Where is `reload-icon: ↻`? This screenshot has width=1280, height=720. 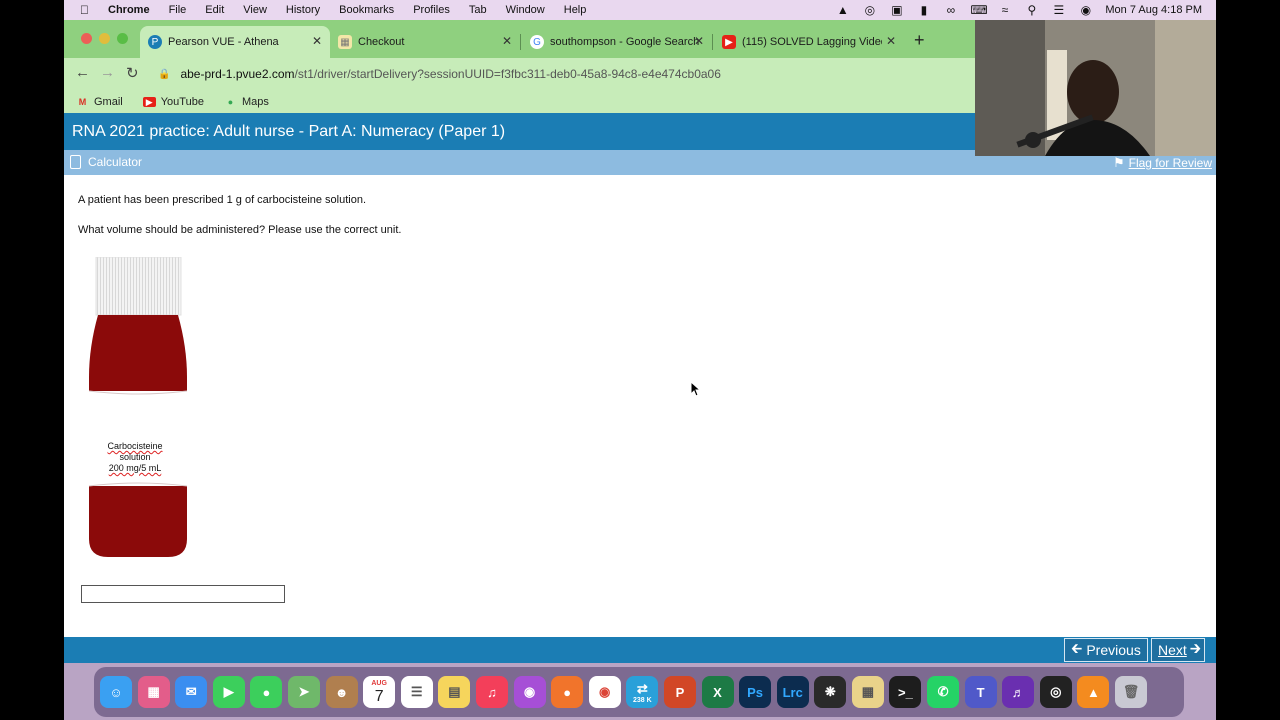 reload-icon: ↻ is located at coordinates (132, 73).